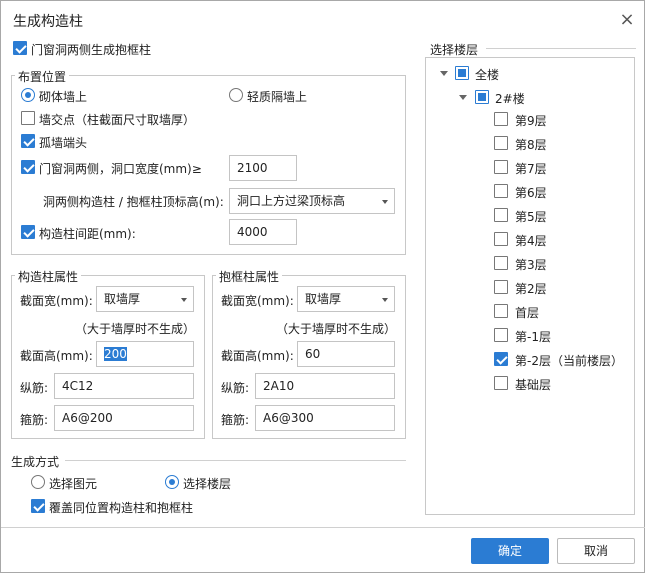 The height and width of the screenshot is (573, 645). I want to click on radio-select-floor-label: 选择楼层, so click(207, 484).